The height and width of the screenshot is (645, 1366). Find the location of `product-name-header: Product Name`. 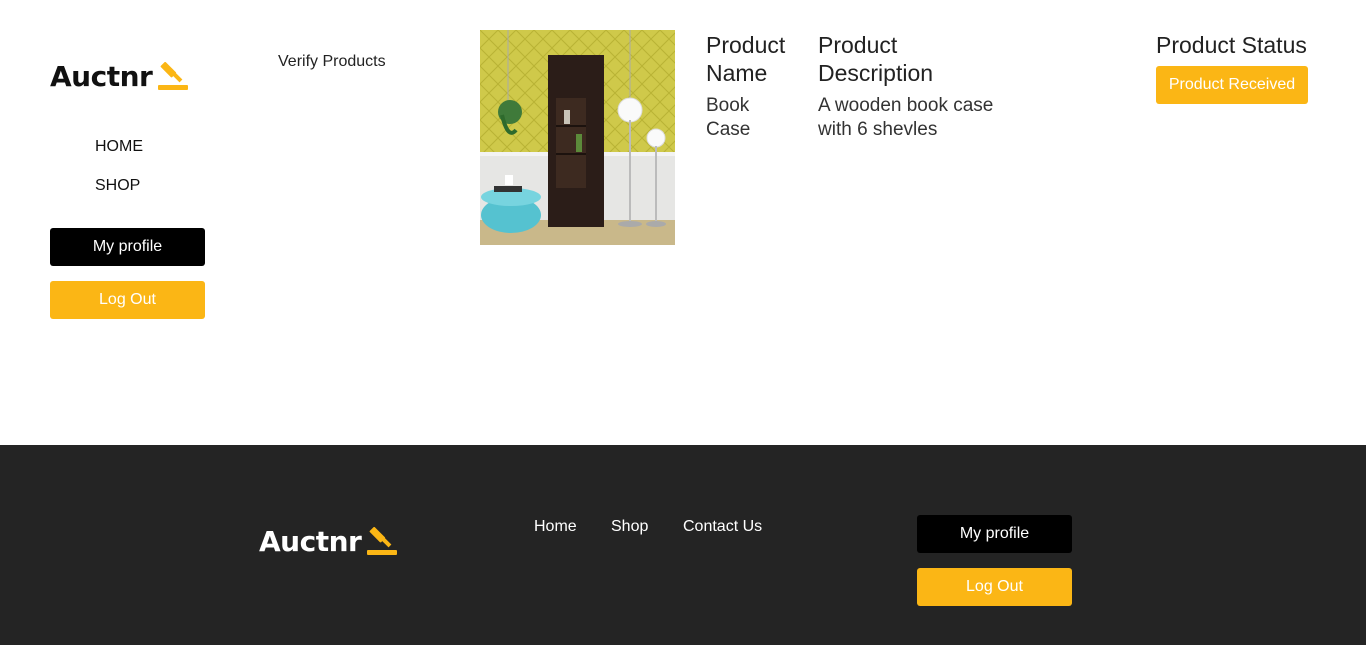

product-name-header: Product Name is located at coordinates (746, 59).